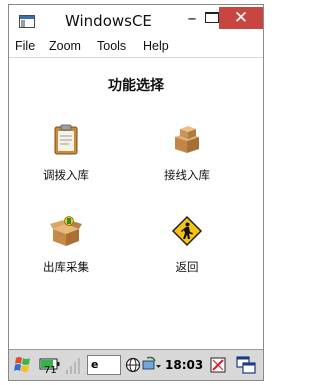 Image resolution: width=320 pixels, height=385 pixels. Describe the element at coordinates (136, 86) in the screenshot. I see `page-title: 功能选择` at that location.